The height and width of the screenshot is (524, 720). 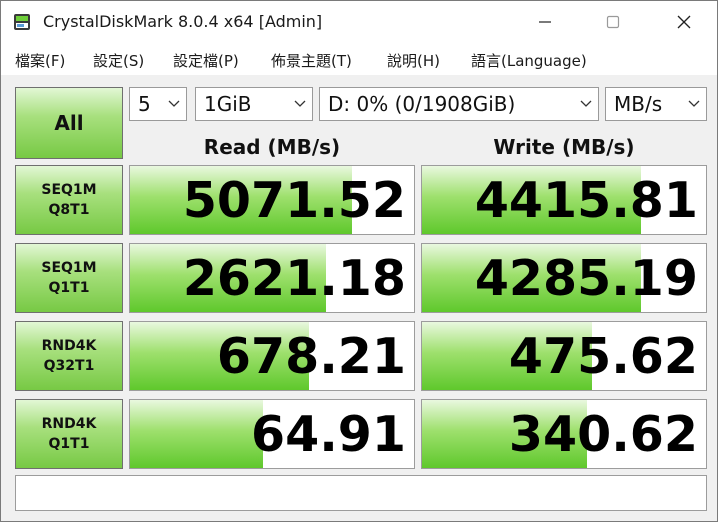 I want to click on test-button-rnd4k-q32t1: RND4K Q32T1, so click(x=69, y=356).